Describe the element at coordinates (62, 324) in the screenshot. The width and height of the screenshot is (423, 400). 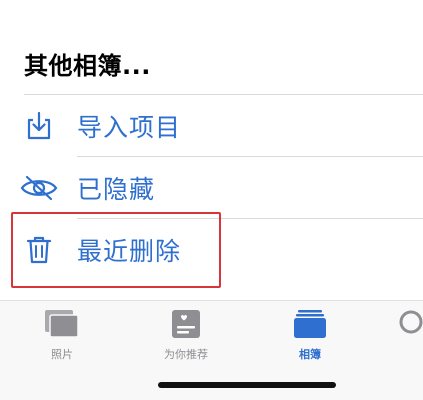
I see `photos-icon` at that location.